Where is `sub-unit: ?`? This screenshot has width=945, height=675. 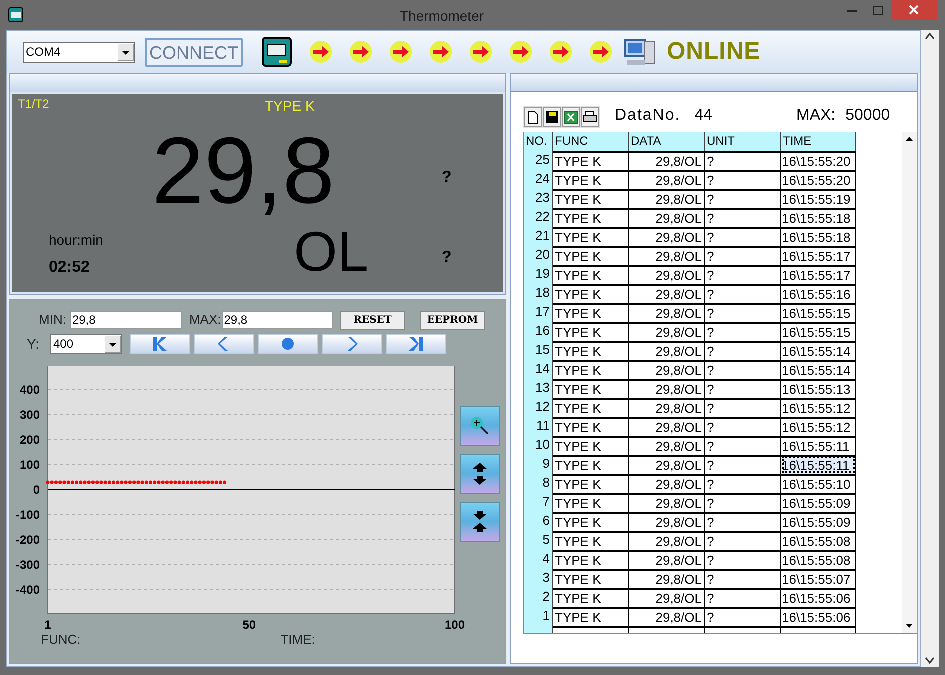
sub-unit: ? is located at coordinates (447, 258).